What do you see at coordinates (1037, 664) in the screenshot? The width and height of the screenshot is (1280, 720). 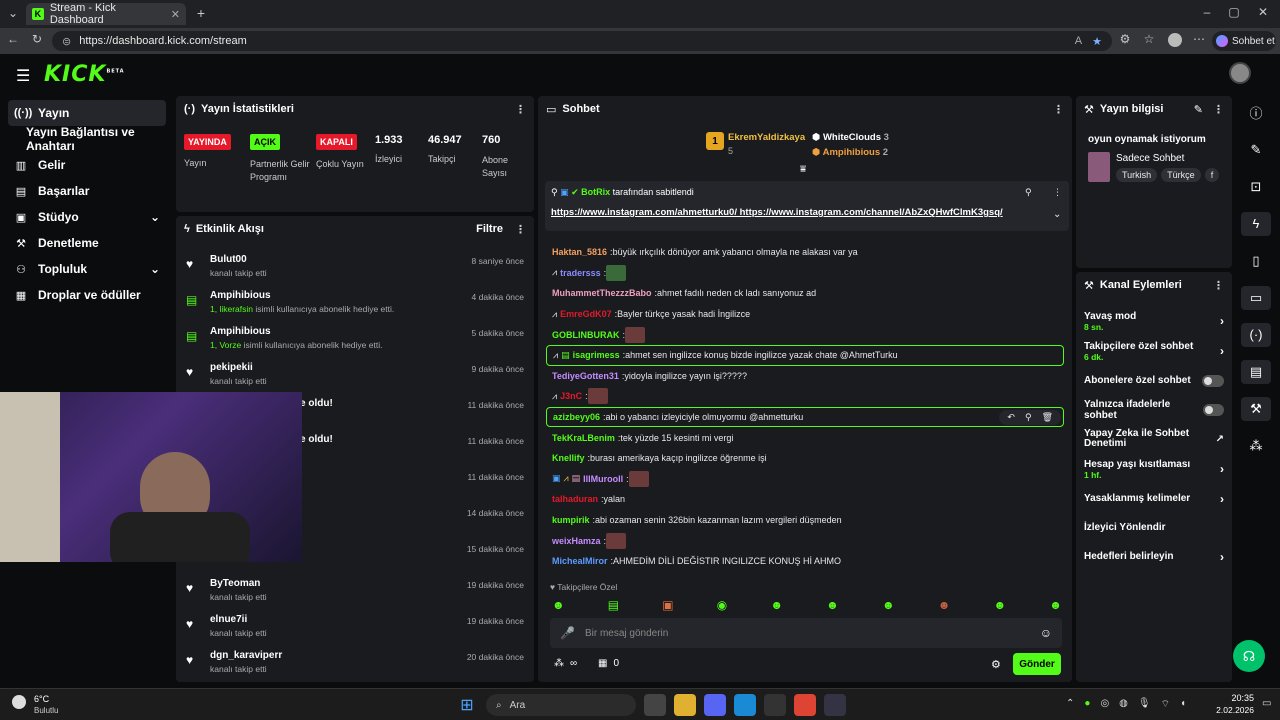 I see `send-button: Gönder` at bounding box center [1037, 664].